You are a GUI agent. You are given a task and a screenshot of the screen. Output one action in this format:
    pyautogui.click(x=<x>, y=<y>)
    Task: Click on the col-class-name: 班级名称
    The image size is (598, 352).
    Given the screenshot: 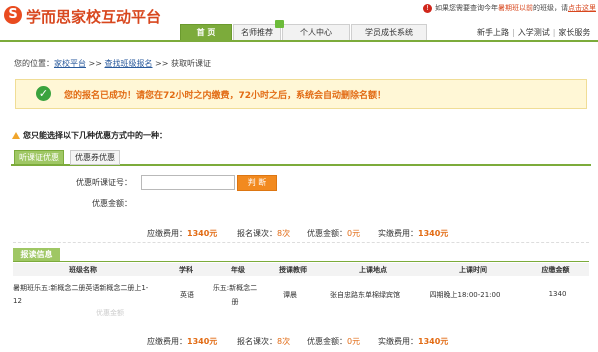 What is the action you would take?
    pyautogui.click(x=83, y=270)
    